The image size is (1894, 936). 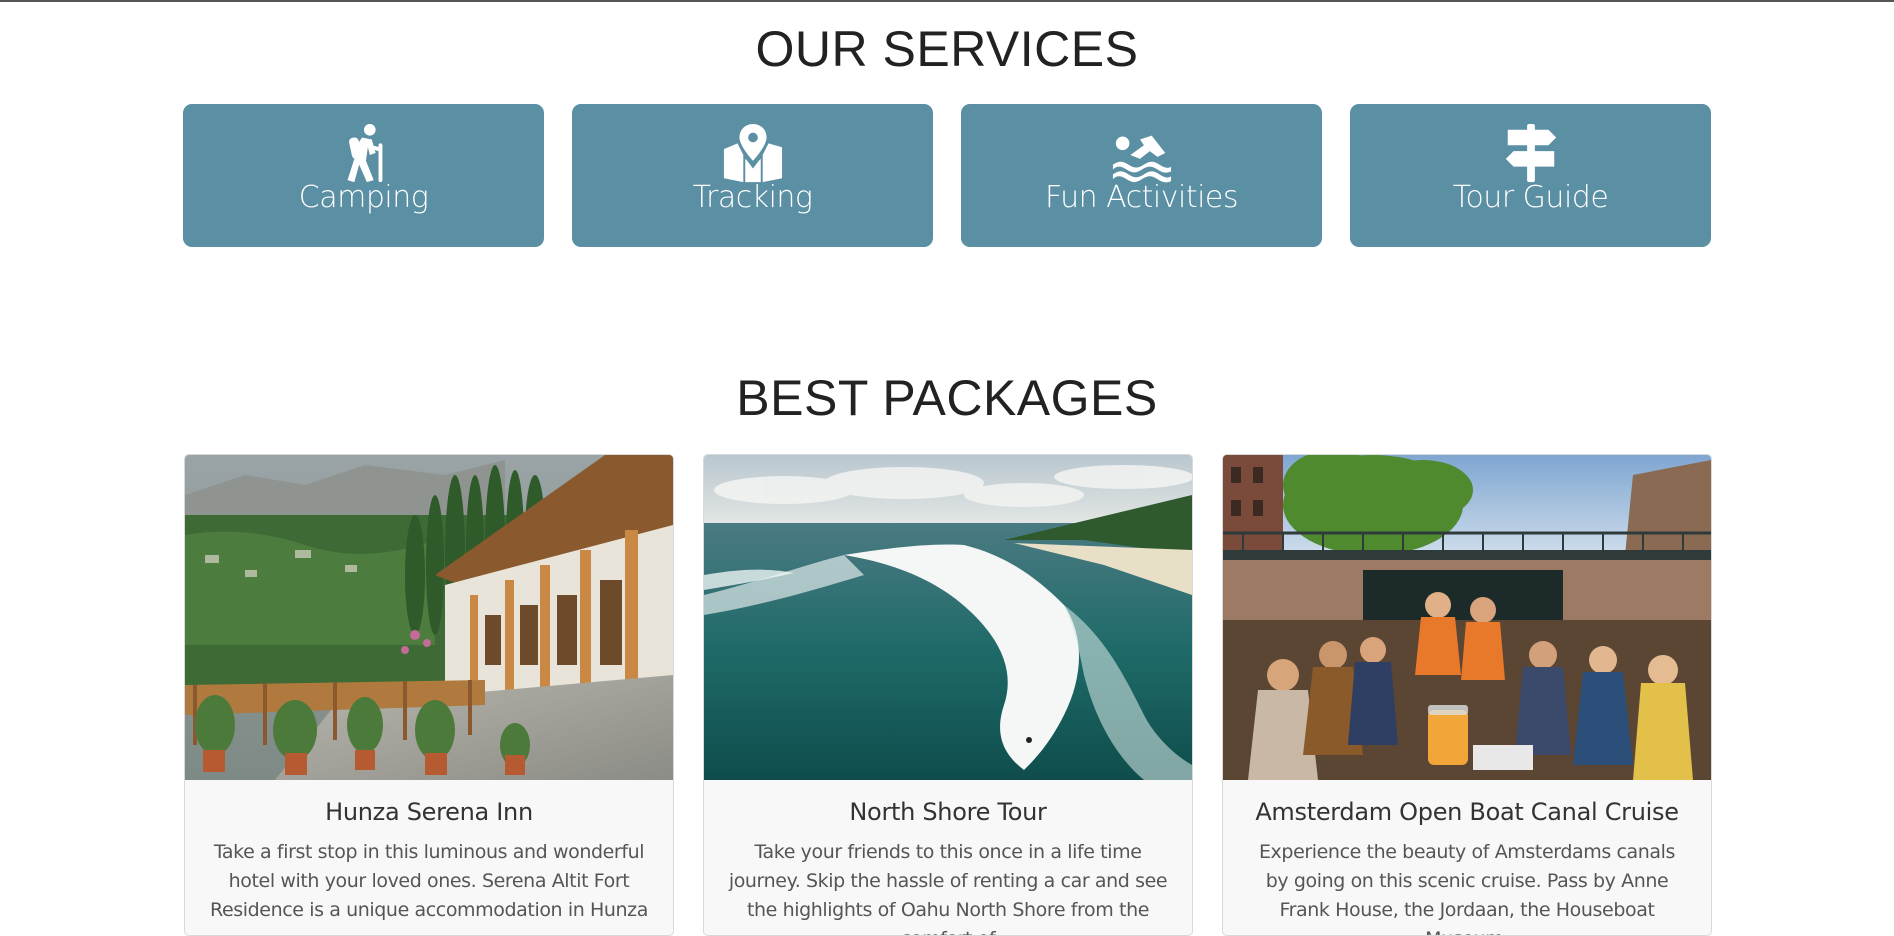 What do you see at coordinates (1142, 153) in the screenshot?
I see `swimmer-icon` at bounding box center [1142, 153].